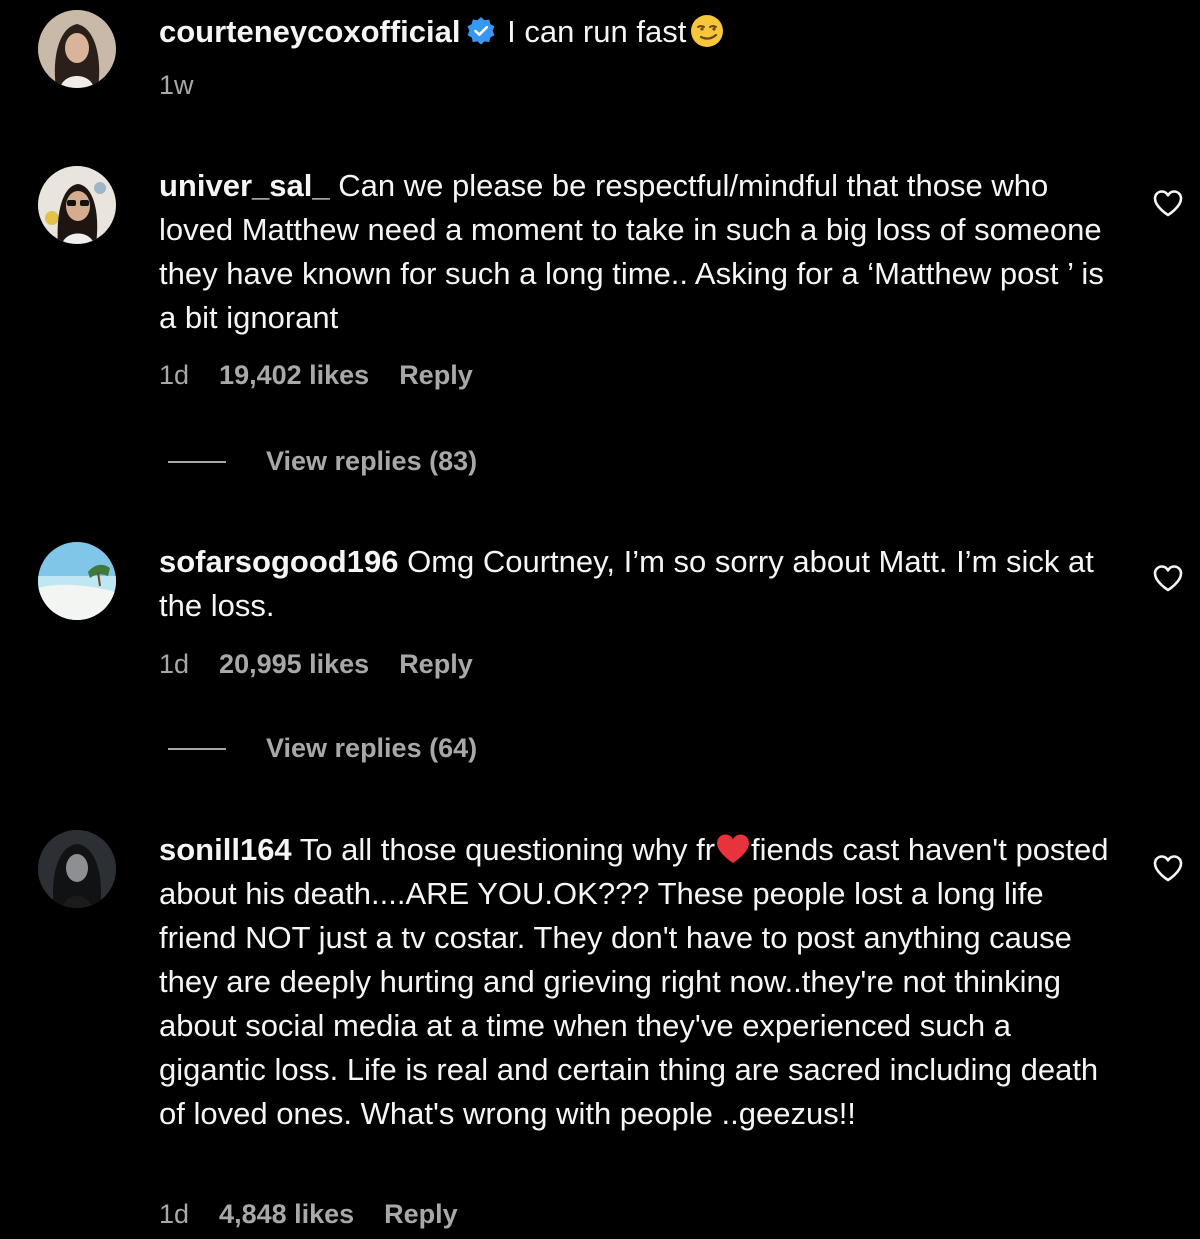 This screenshot has width=1200, height=1239. I want to click on comment-meta: 1d 4,848 likes Reply, so click(308, 1214).